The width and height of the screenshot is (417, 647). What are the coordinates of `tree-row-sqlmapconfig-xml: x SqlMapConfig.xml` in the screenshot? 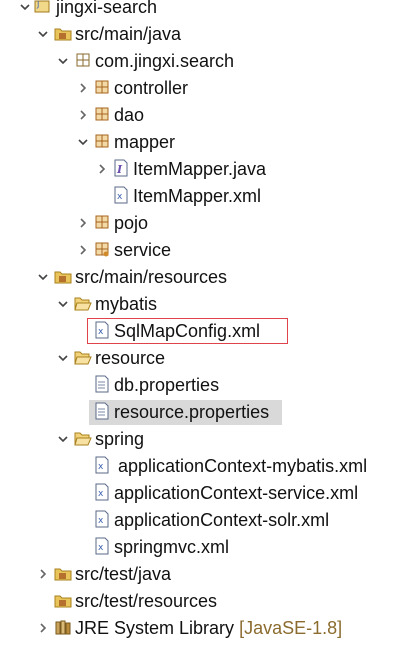 It's located at (208, 331).